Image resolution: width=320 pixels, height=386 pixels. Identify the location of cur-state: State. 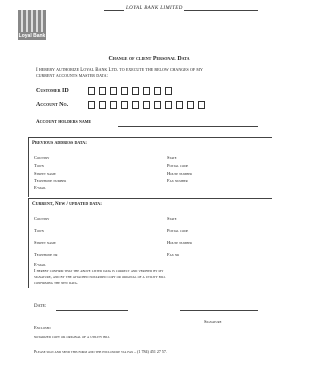
(172, 218).